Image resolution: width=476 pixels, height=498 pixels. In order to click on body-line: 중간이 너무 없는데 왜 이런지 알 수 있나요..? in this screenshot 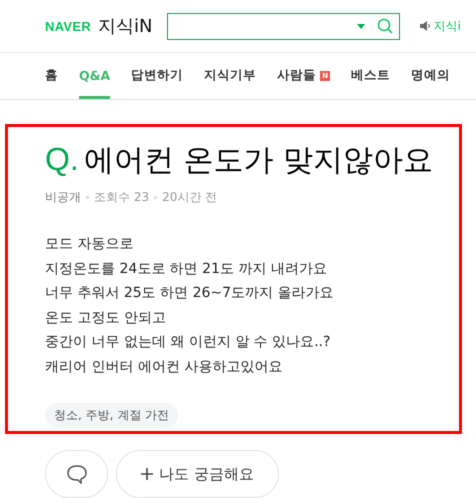, I will do `click(188, 342)`.